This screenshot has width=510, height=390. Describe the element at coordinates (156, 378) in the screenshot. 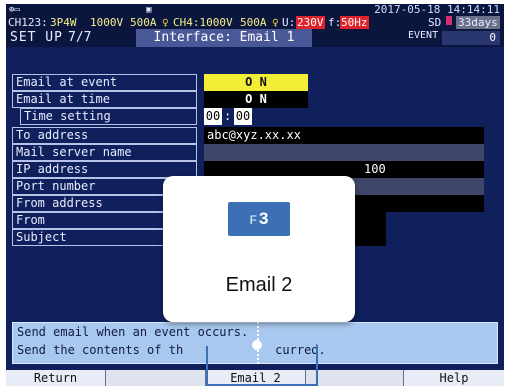

I see `f2-button` at that location.